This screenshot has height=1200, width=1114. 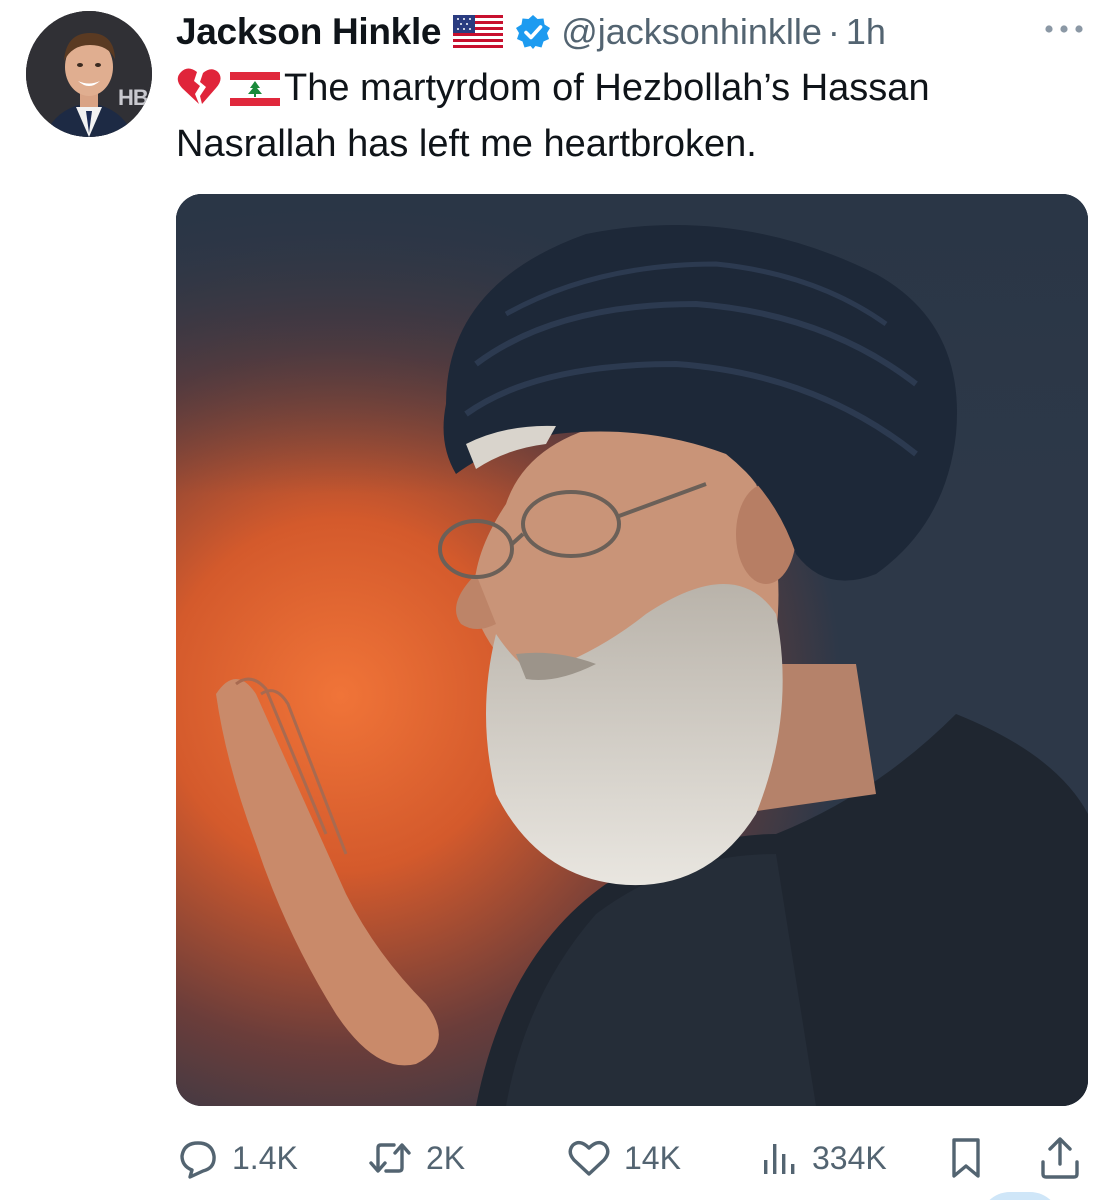 I want to click on like-button: 14K, so click(x=623, y=1158).